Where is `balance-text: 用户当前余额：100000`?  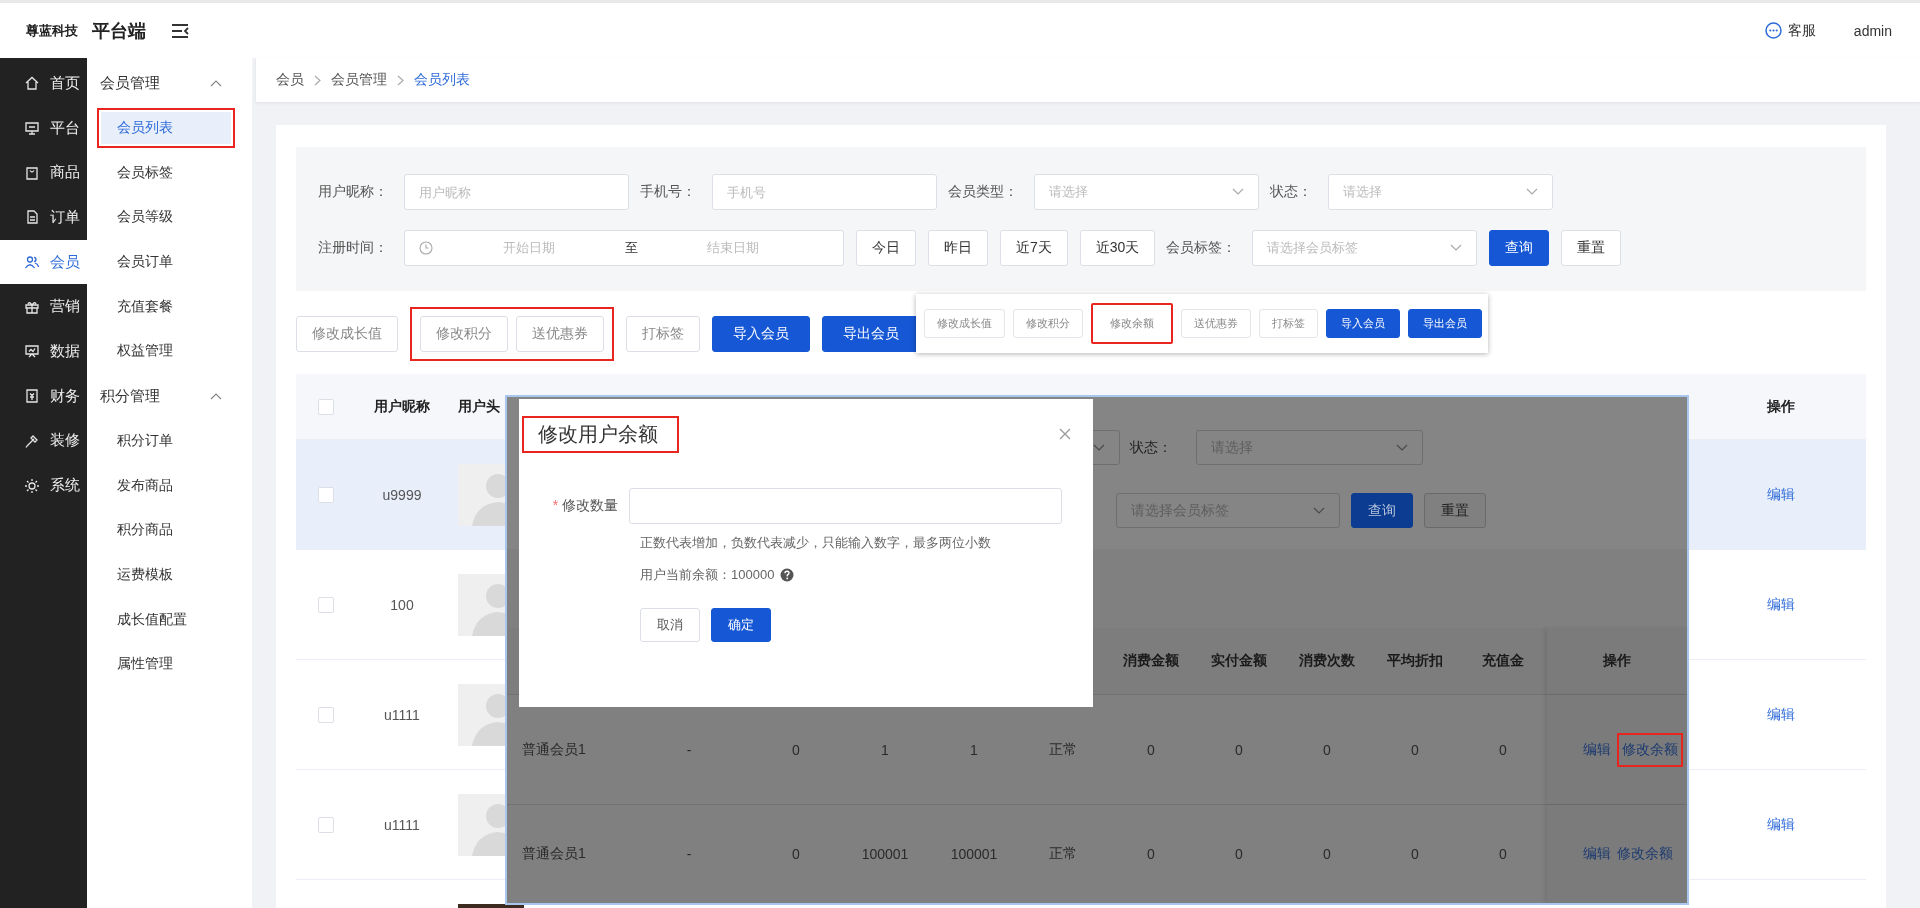 balance-text: 用户当前余额：100000 is located at coordinates (707, 575).